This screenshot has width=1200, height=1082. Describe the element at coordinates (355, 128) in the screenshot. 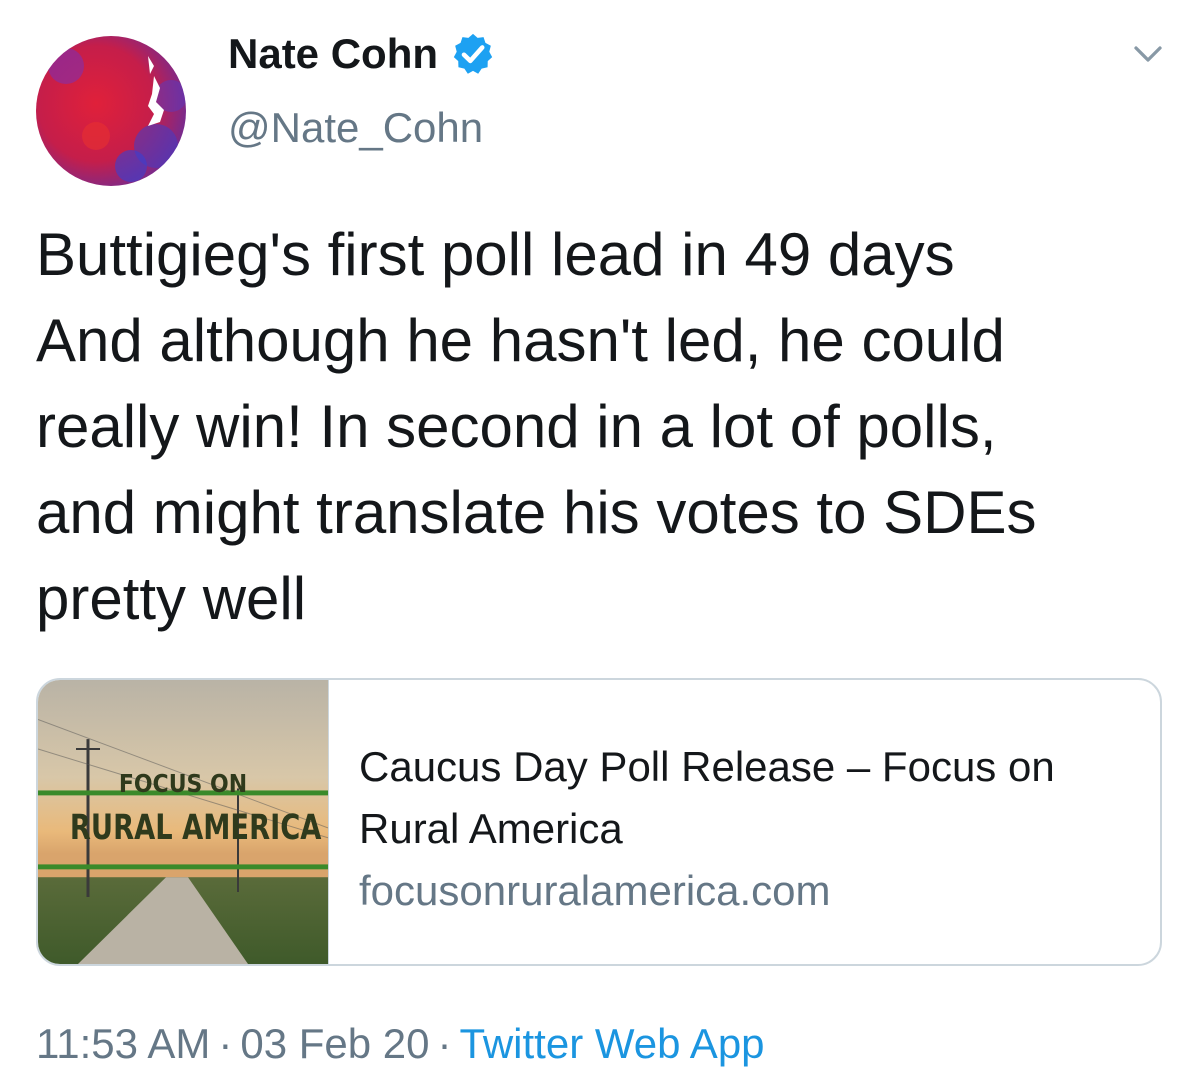

I see `author-handle: @Nate_Cohn` at that location.